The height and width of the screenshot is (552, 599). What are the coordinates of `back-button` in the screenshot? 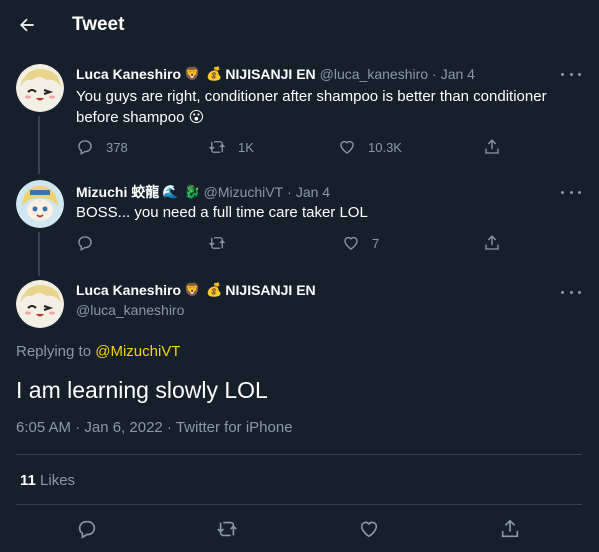 It's located at (27, 25).